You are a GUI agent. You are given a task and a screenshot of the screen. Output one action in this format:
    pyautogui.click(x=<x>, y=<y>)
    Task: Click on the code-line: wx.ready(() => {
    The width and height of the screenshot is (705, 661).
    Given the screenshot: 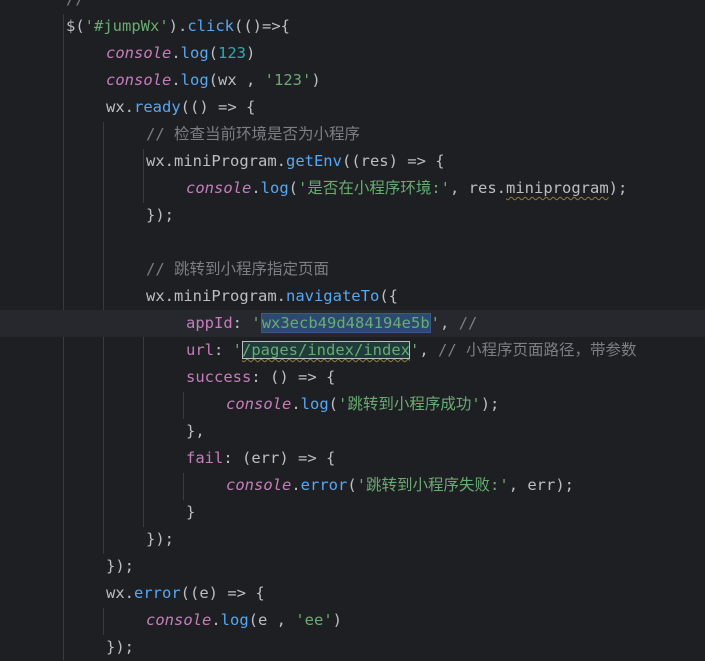 What is the action you would take?
    pyautogui.click(x=352, y=107)
    